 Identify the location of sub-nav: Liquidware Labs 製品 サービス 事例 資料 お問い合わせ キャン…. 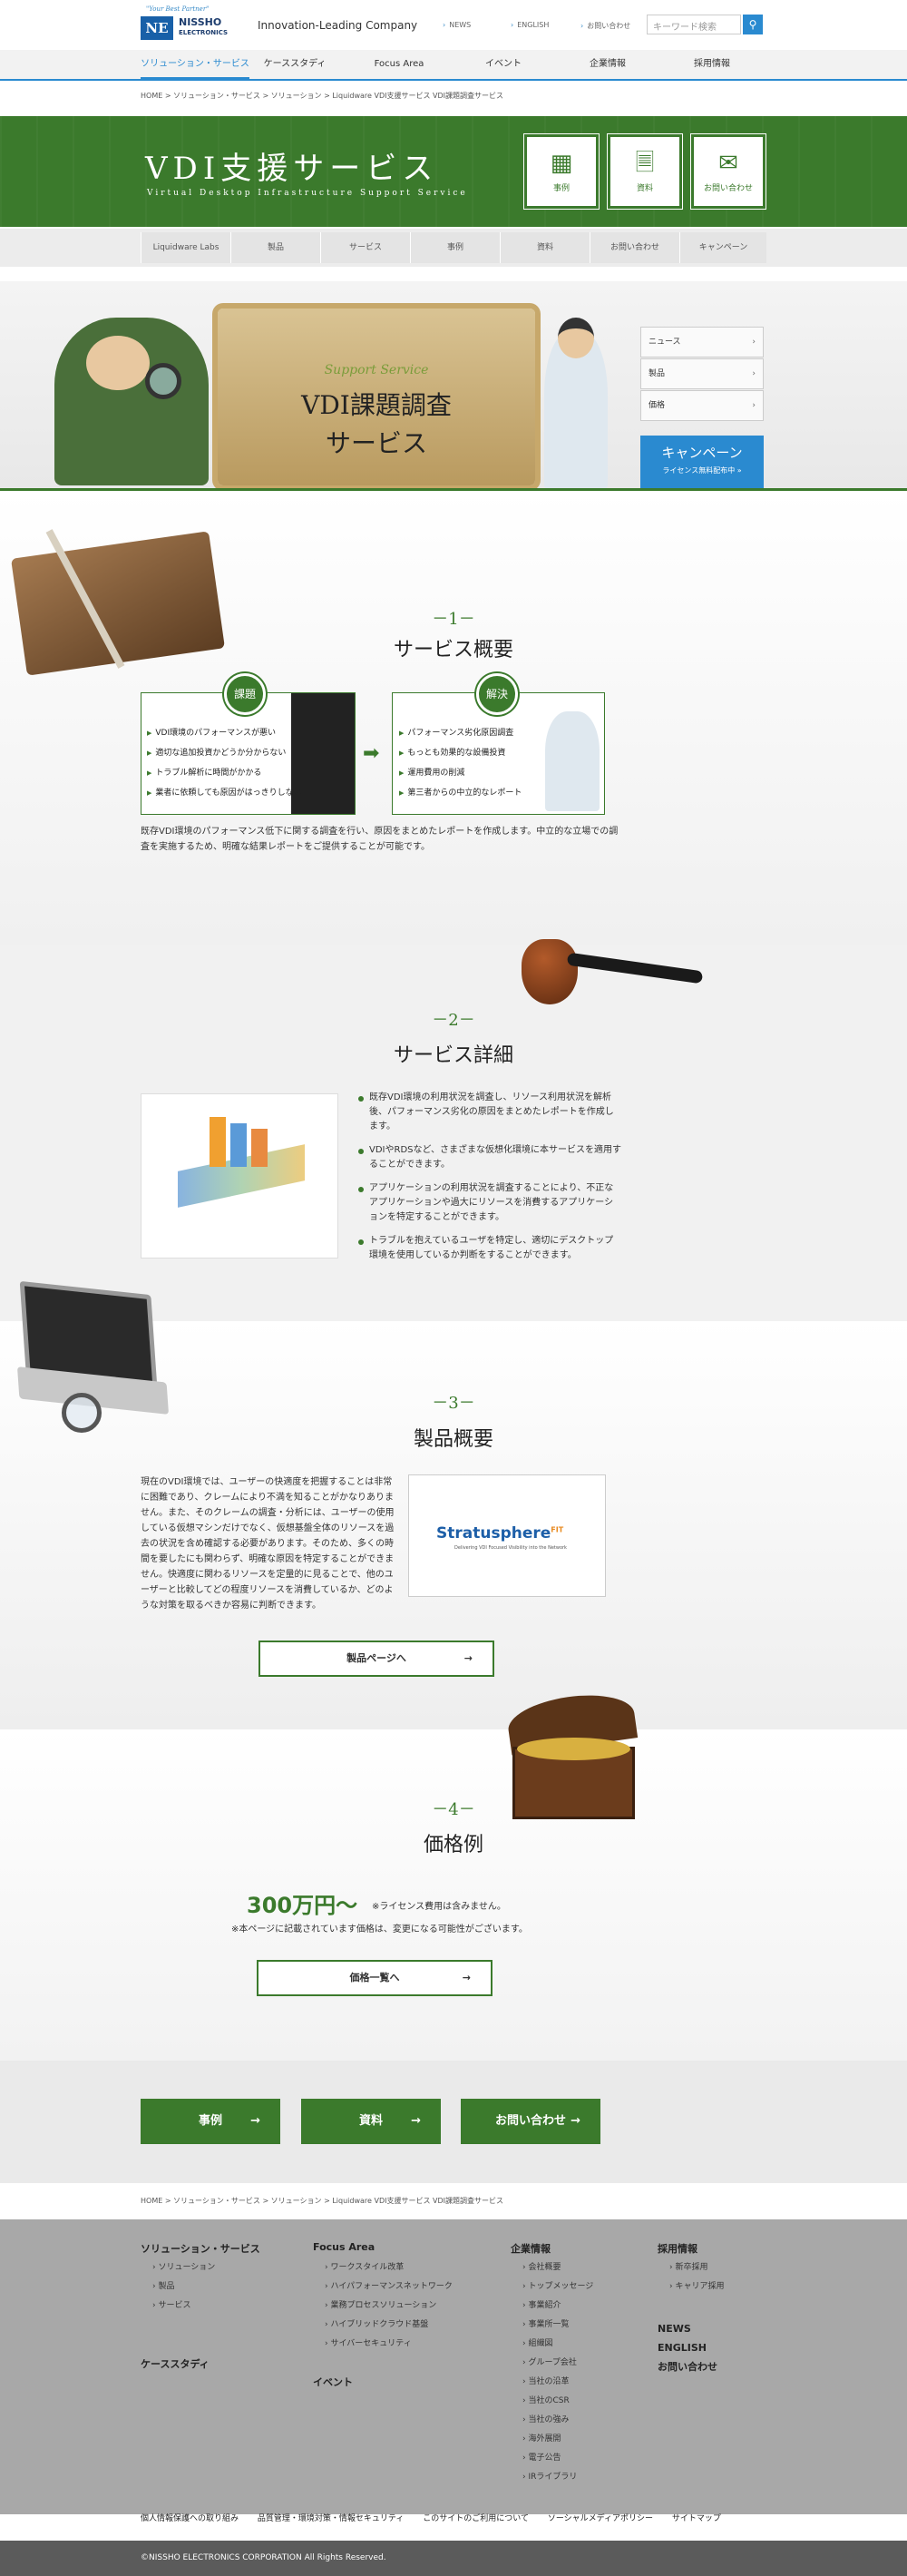
(454, 248).